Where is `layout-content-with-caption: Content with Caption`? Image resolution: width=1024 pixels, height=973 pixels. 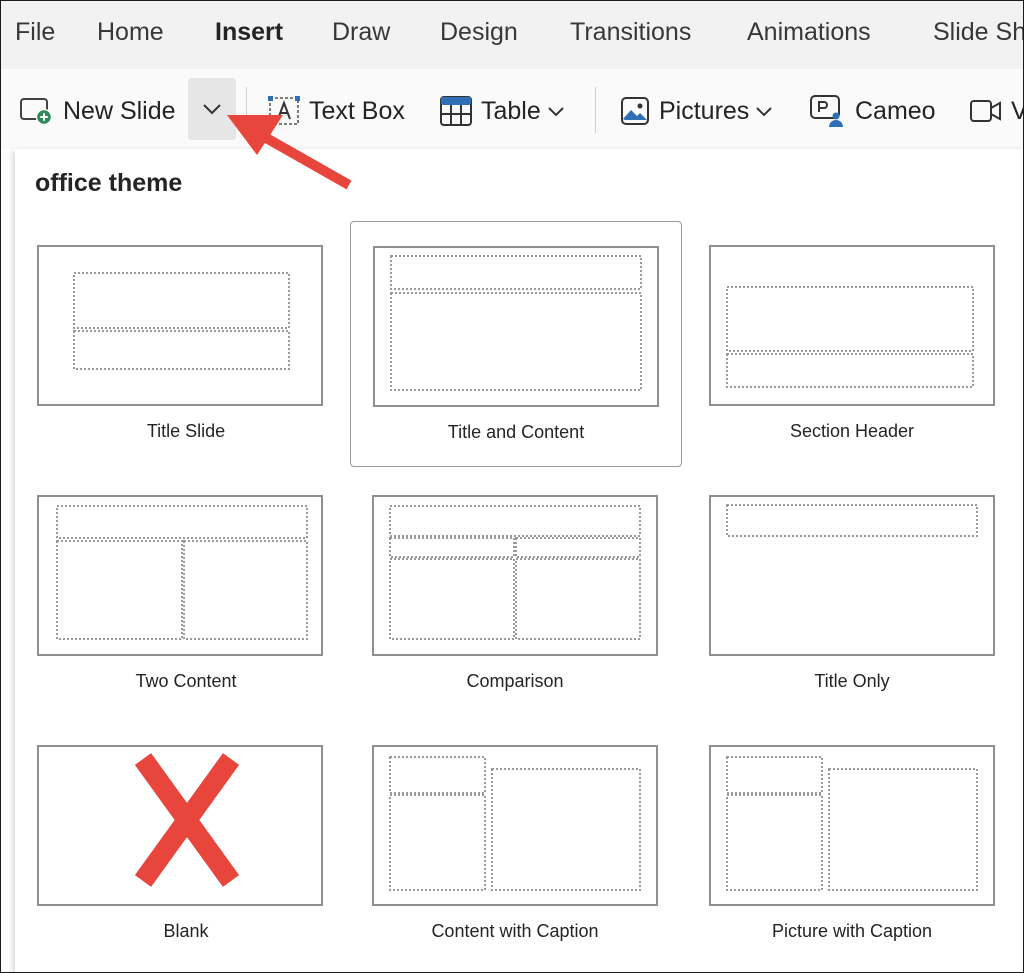
layout-content-with-caption: Content with Caption is located at coordinates (515, 843).